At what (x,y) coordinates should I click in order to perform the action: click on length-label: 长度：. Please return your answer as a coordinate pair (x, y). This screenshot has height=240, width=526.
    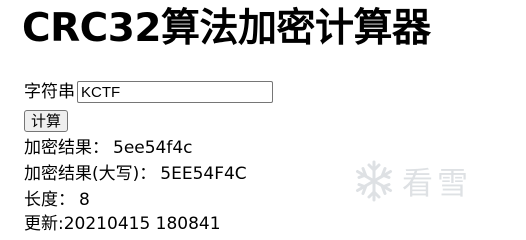
    Looking at the image, I should click on (49, 200).